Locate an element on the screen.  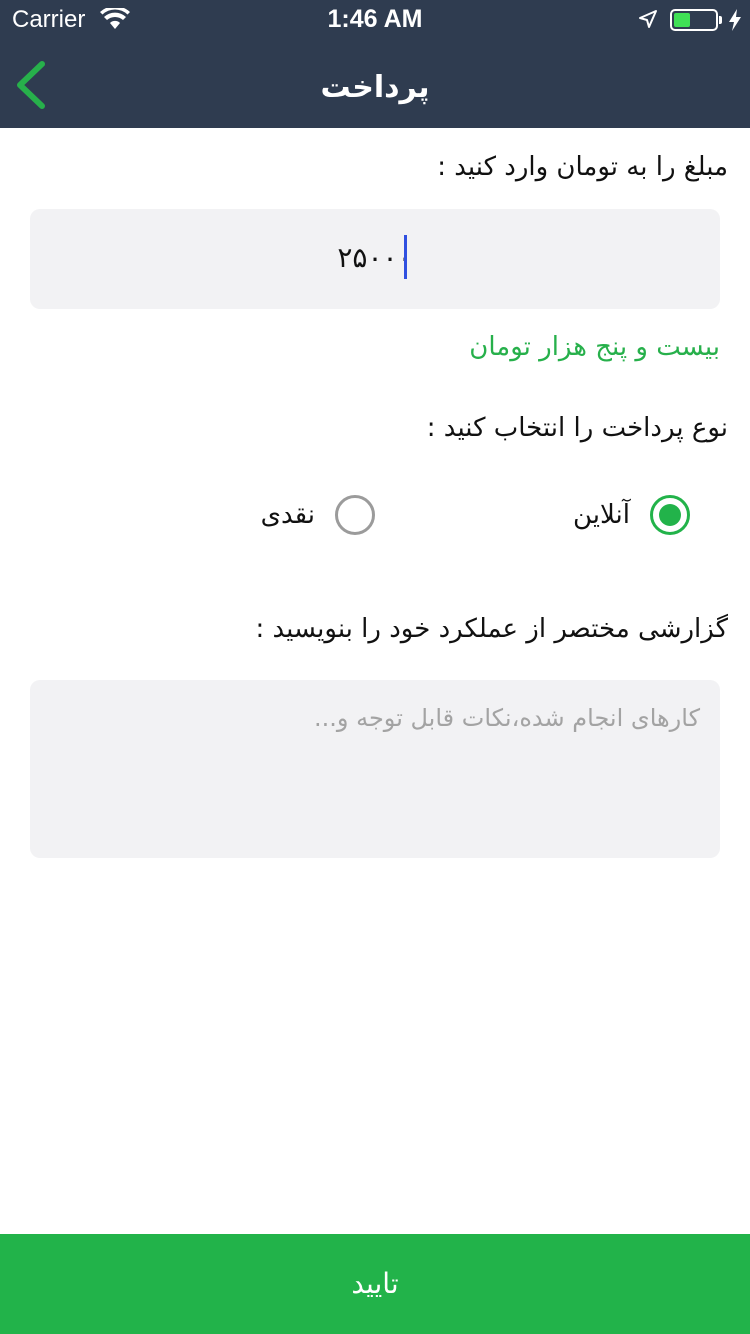
payment-option-cash-radio is located at coordinates (355, 515).